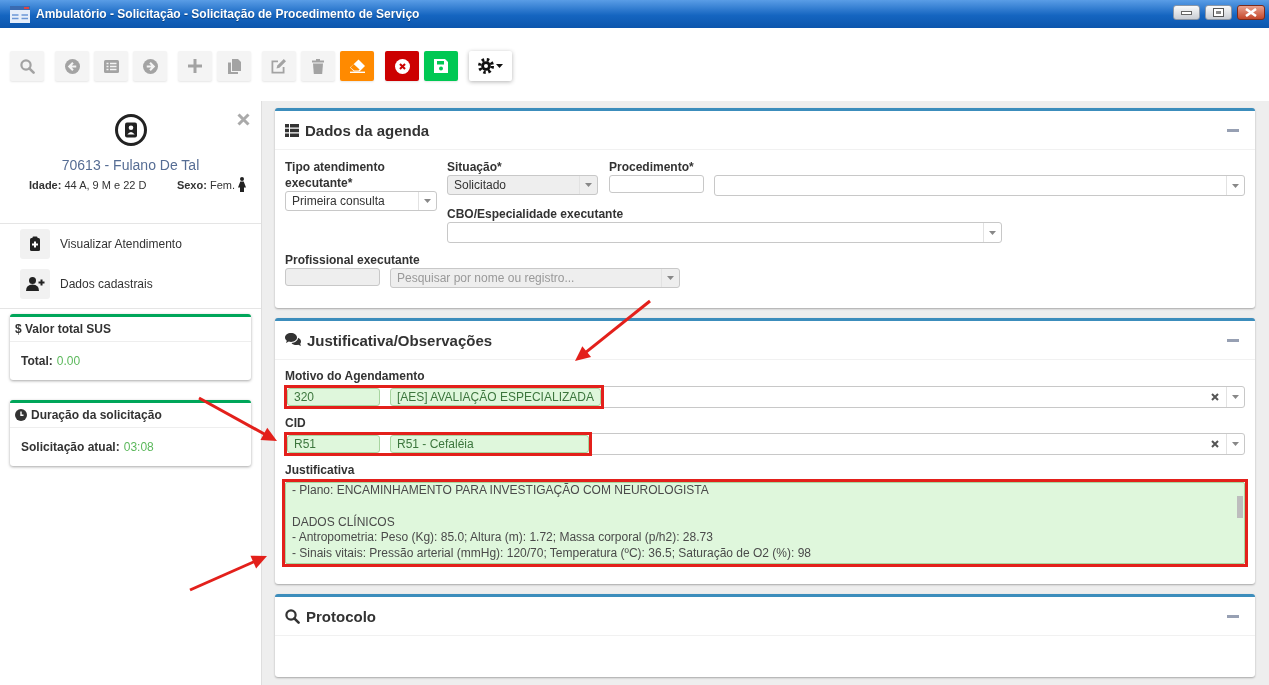  I want to click on card-label: Total:, so click(37, 361).